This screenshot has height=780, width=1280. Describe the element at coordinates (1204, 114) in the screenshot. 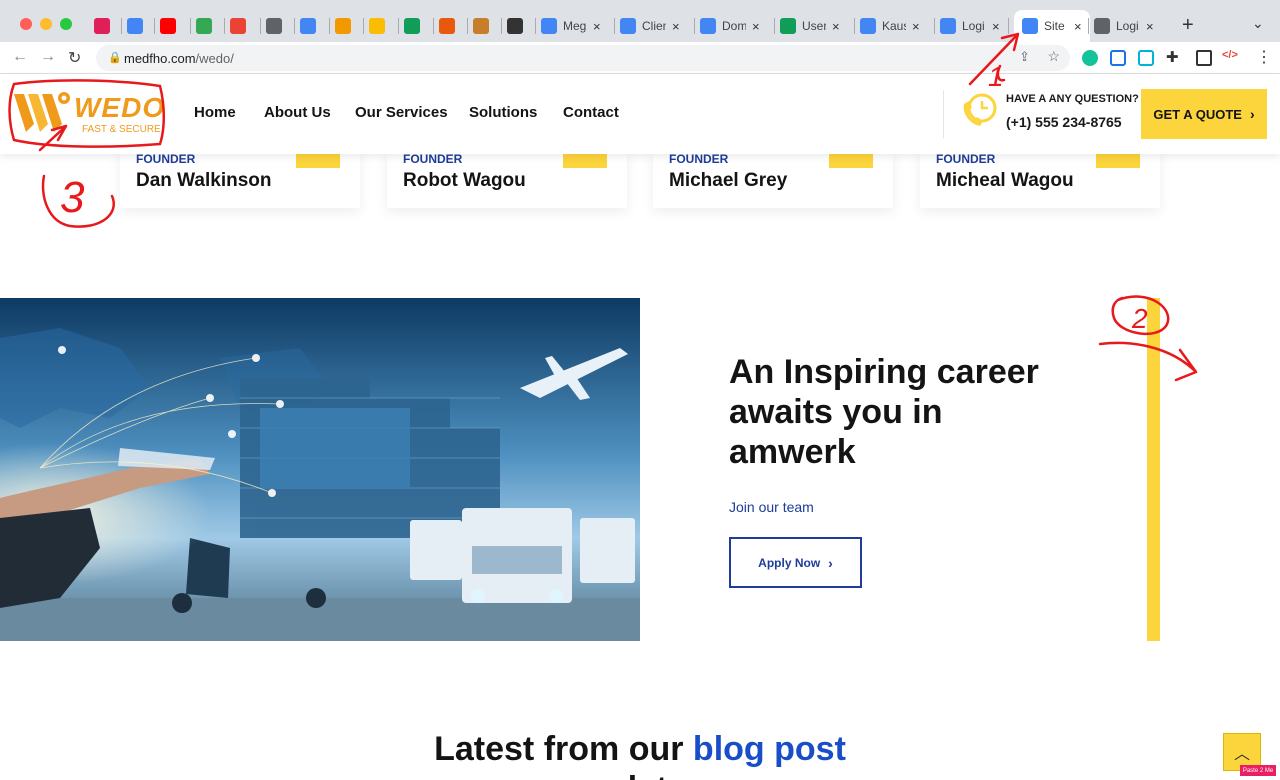

I see `get-a-quote-button: GET A QUOTE ›` at that location.